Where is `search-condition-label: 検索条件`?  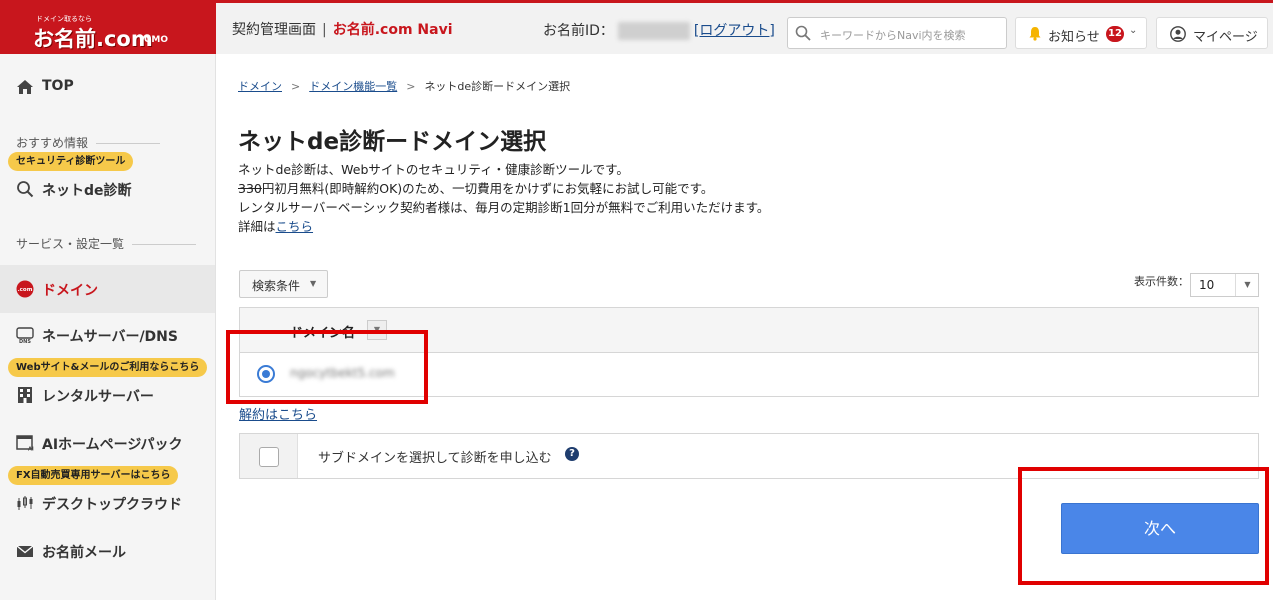 search-condition-label: 検索条件 is located at coordinates (276, 286).